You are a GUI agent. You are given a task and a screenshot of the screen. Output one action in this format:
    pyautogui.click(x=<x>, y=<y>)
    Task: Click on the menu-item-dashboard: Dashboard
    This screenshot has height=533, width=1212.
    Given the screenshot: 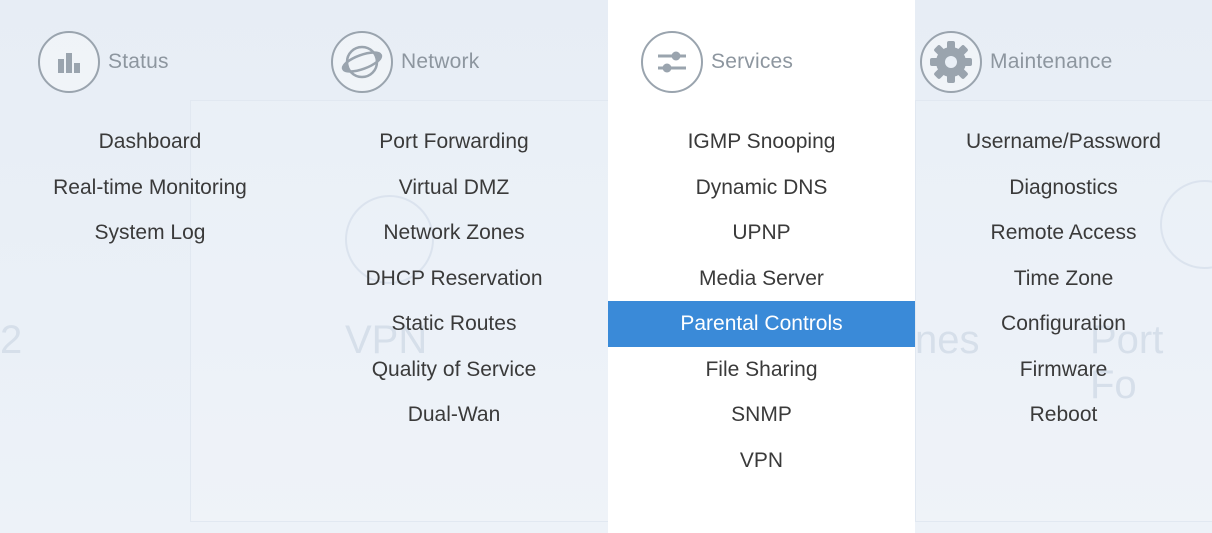 What is the action you would take?
    pyautogui.click(x=150, y=142)
    